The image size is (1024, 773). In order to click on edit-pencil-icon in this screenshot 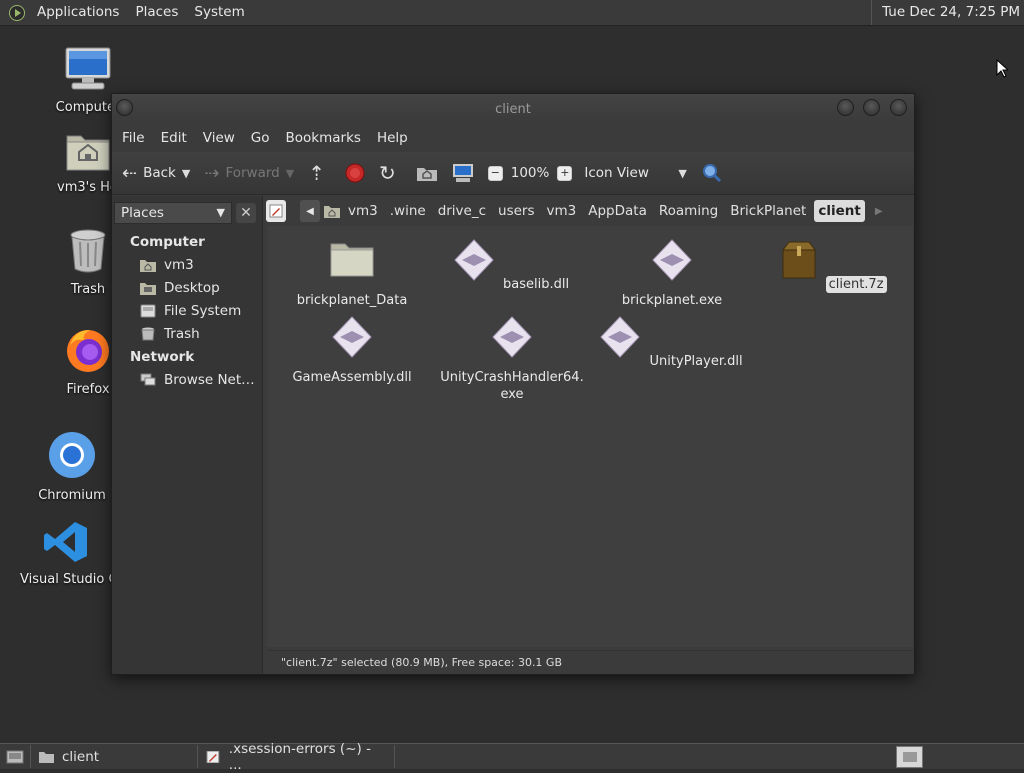, I will do `click(276, 211)`.